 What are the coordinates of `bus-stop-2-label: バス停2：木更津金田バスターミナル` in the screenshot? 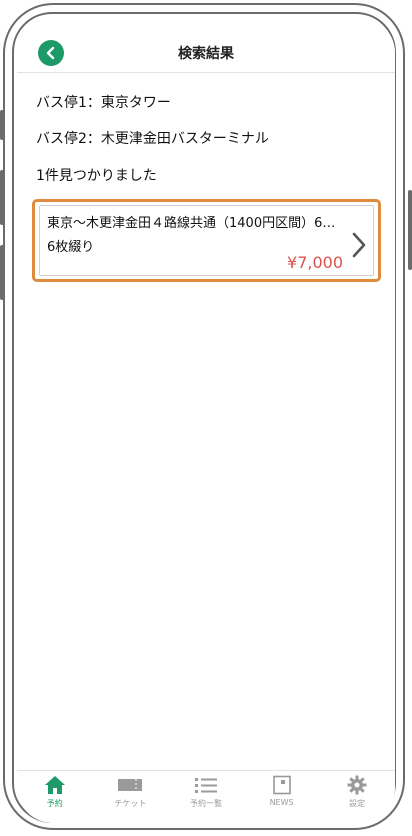 It's located at (152, 139).